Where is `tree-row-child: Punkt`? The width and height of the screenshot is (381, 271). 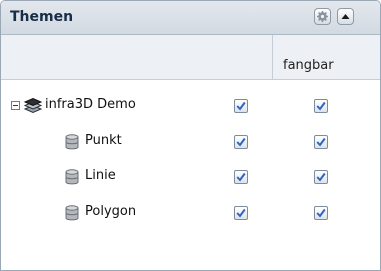 tree-row-child: Punkt is located at coordinates (190, 142).